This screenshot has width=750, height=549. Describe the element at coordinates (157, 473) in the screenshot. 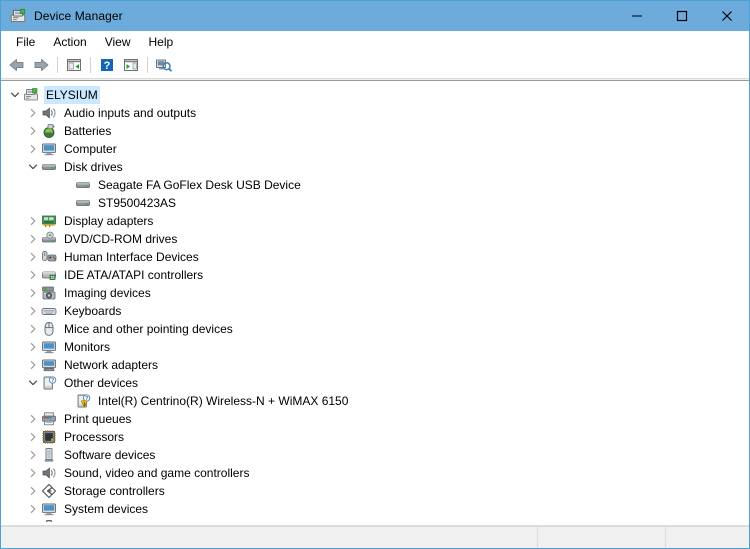

I see `tree-node-label: Sound, video and game controllers` at that location.